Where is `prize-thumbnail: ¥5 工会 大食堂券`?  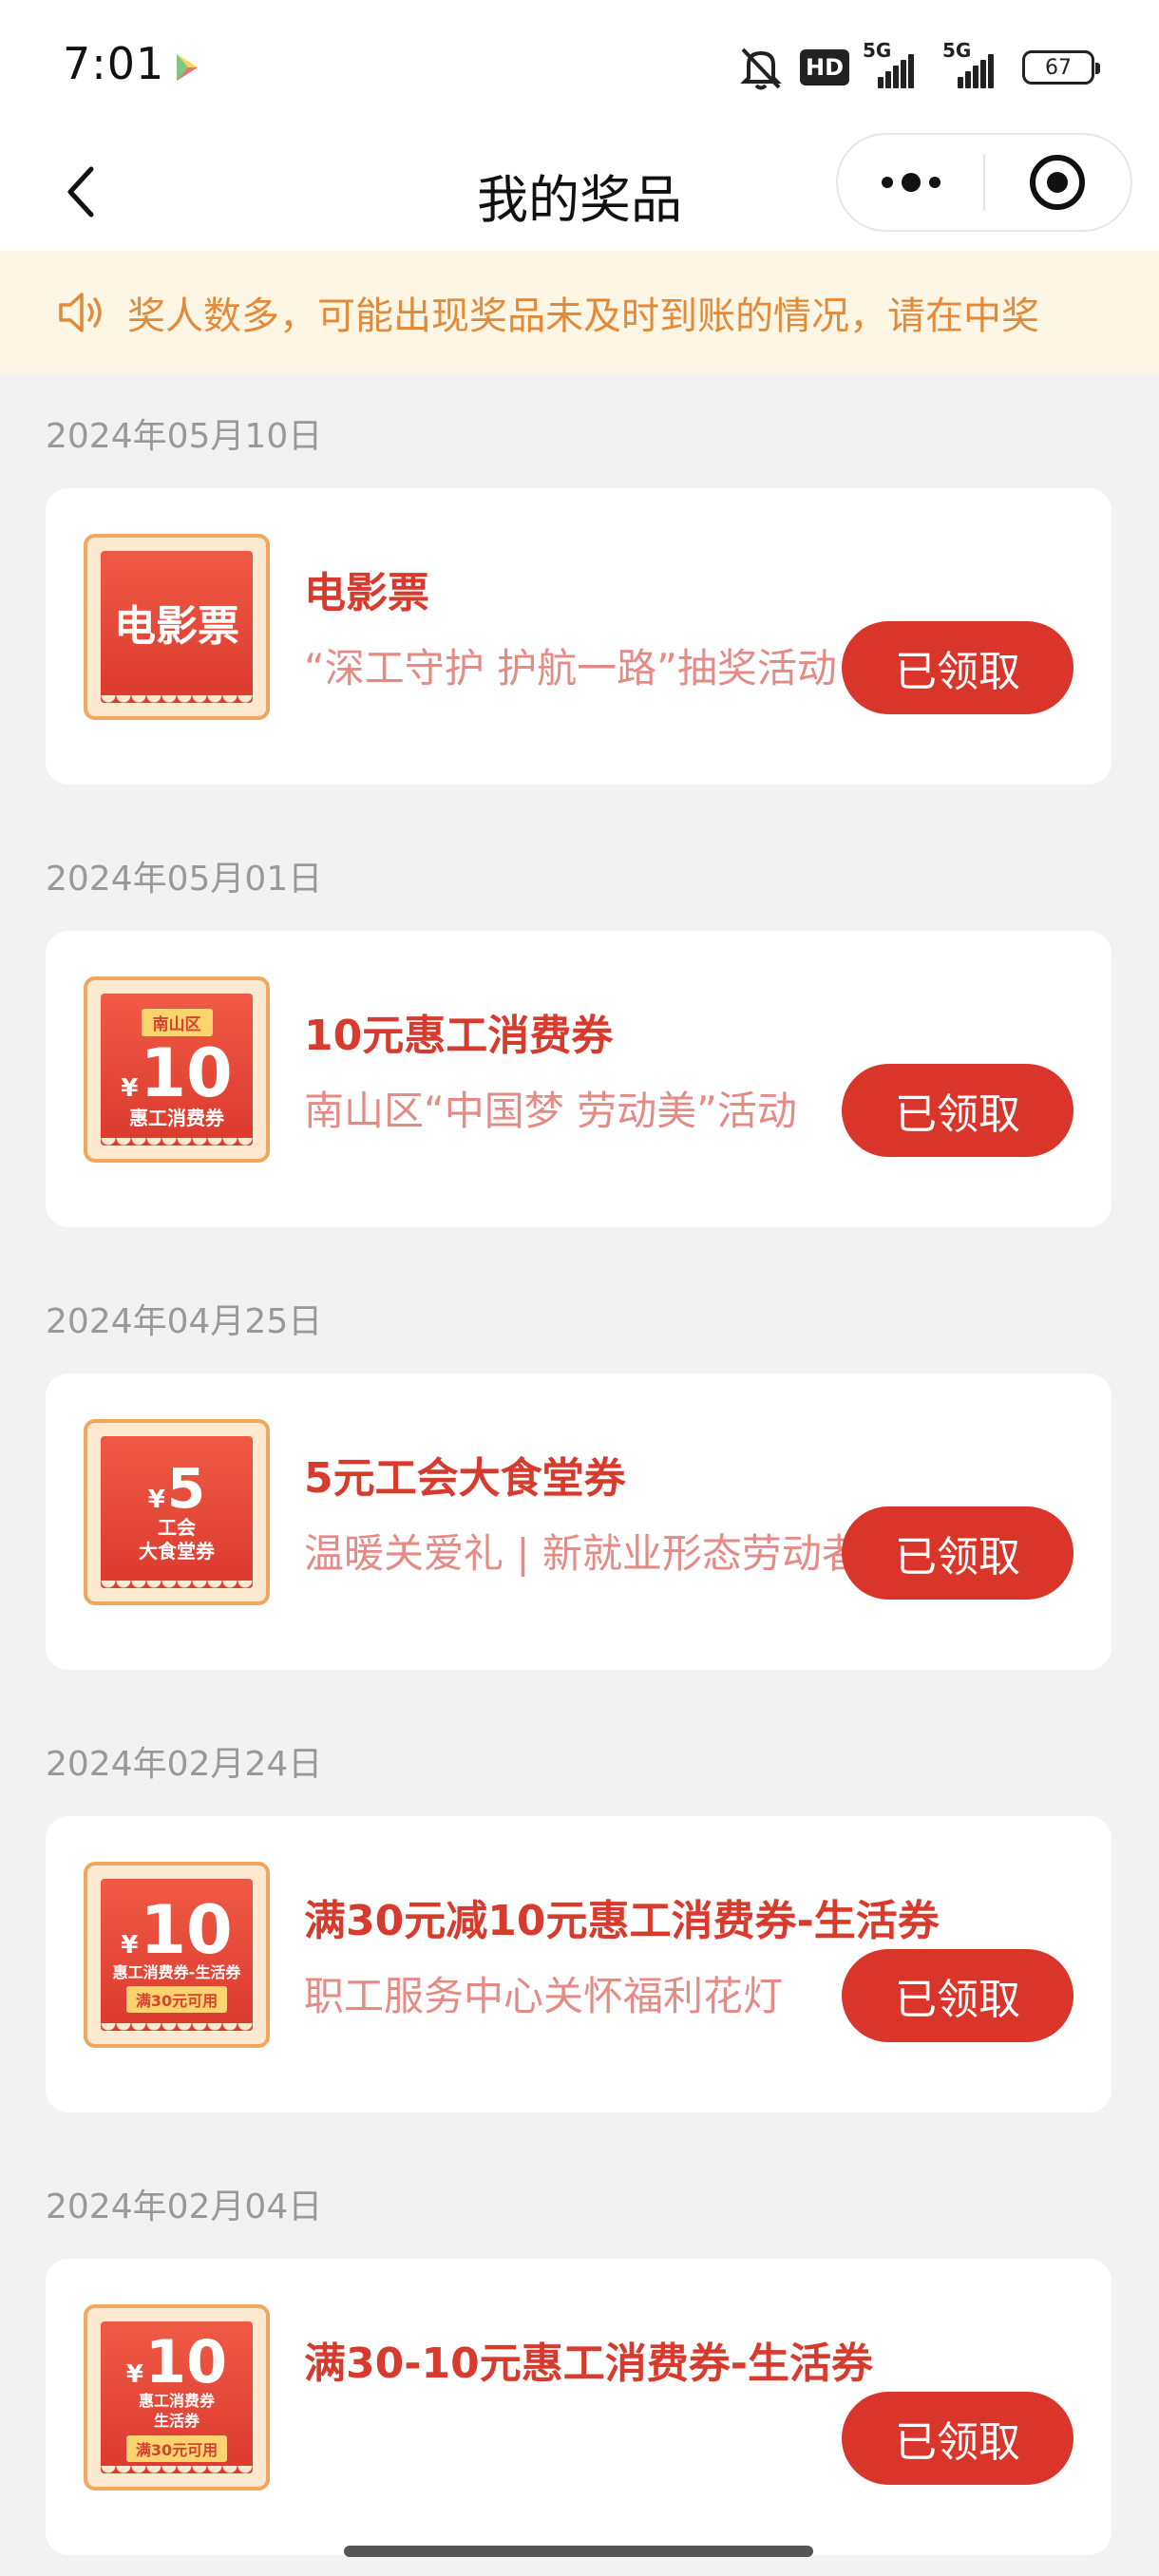
prize-thumbnail: ¥5 工会 大食堂券 is located at coordinates (177, 1512).